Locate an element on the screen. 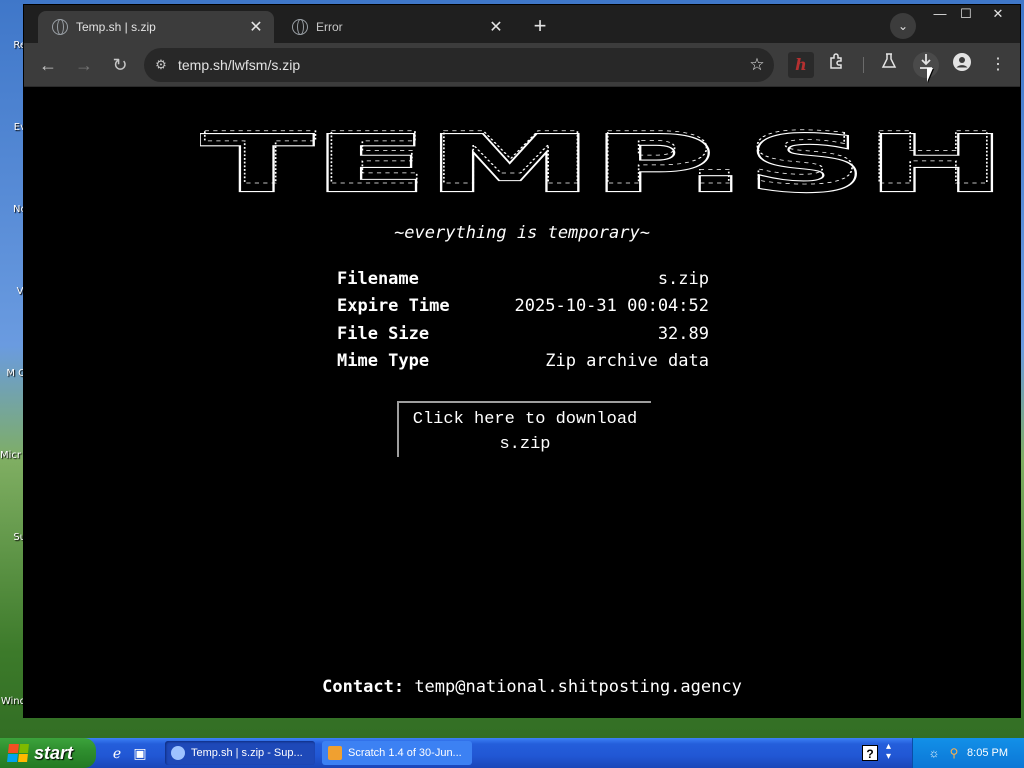 The width and height of the screenshot is (1024, 768). tagline: ~everything is temporary~ is located at coordinates (522, 233).